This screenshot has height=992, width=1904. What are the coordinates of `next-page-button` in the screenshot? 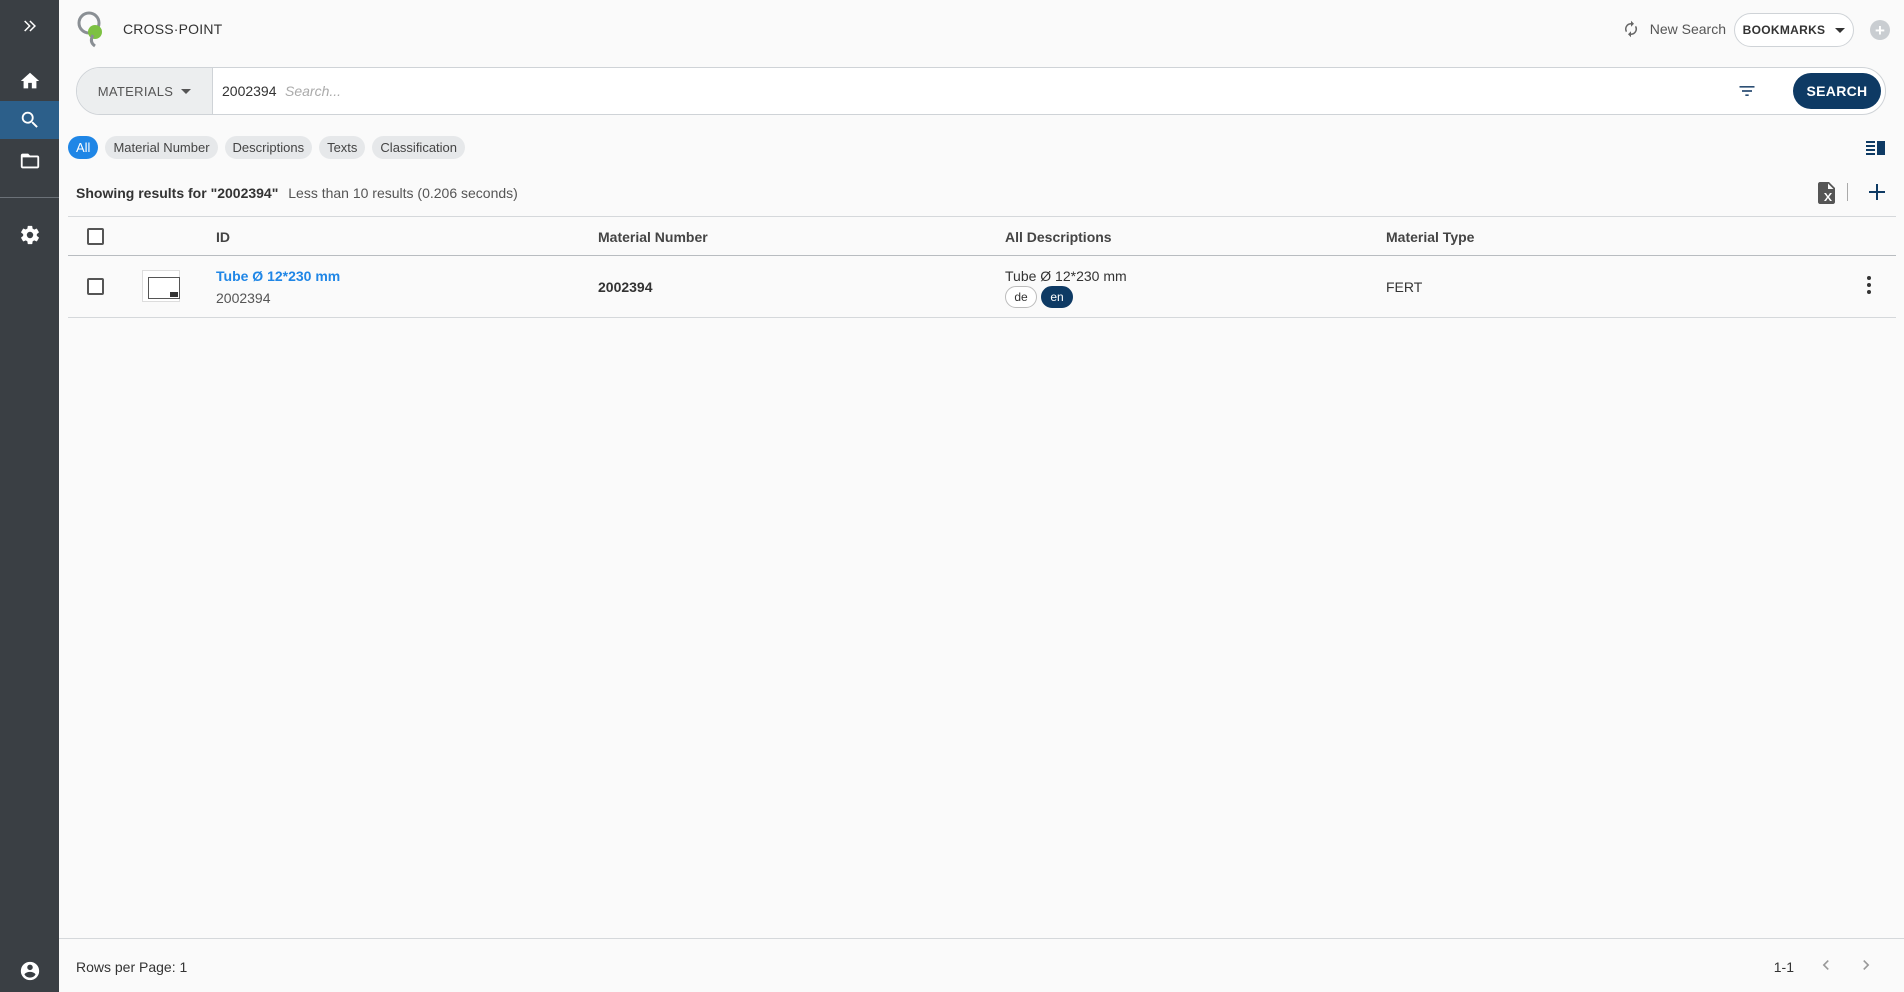 It's located at (1866, 967).